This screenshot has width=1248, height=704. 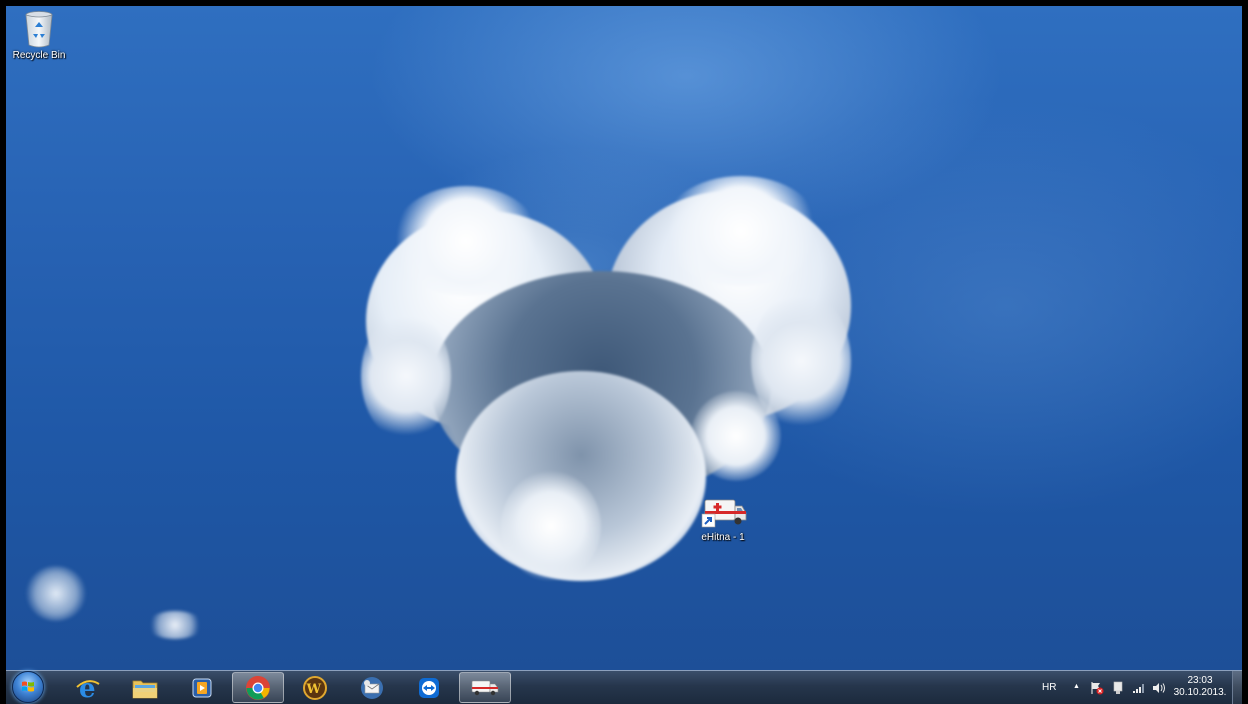 I want to click on svg-text: W, so click(x=314, y=689).